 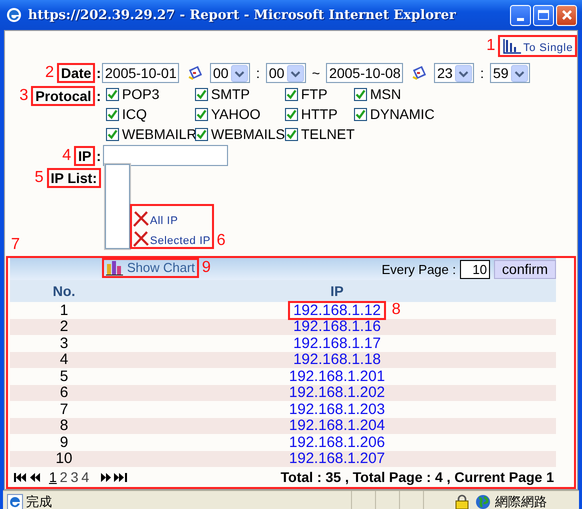 I want to click on previous-page-icon, so click(x=35, y=477).